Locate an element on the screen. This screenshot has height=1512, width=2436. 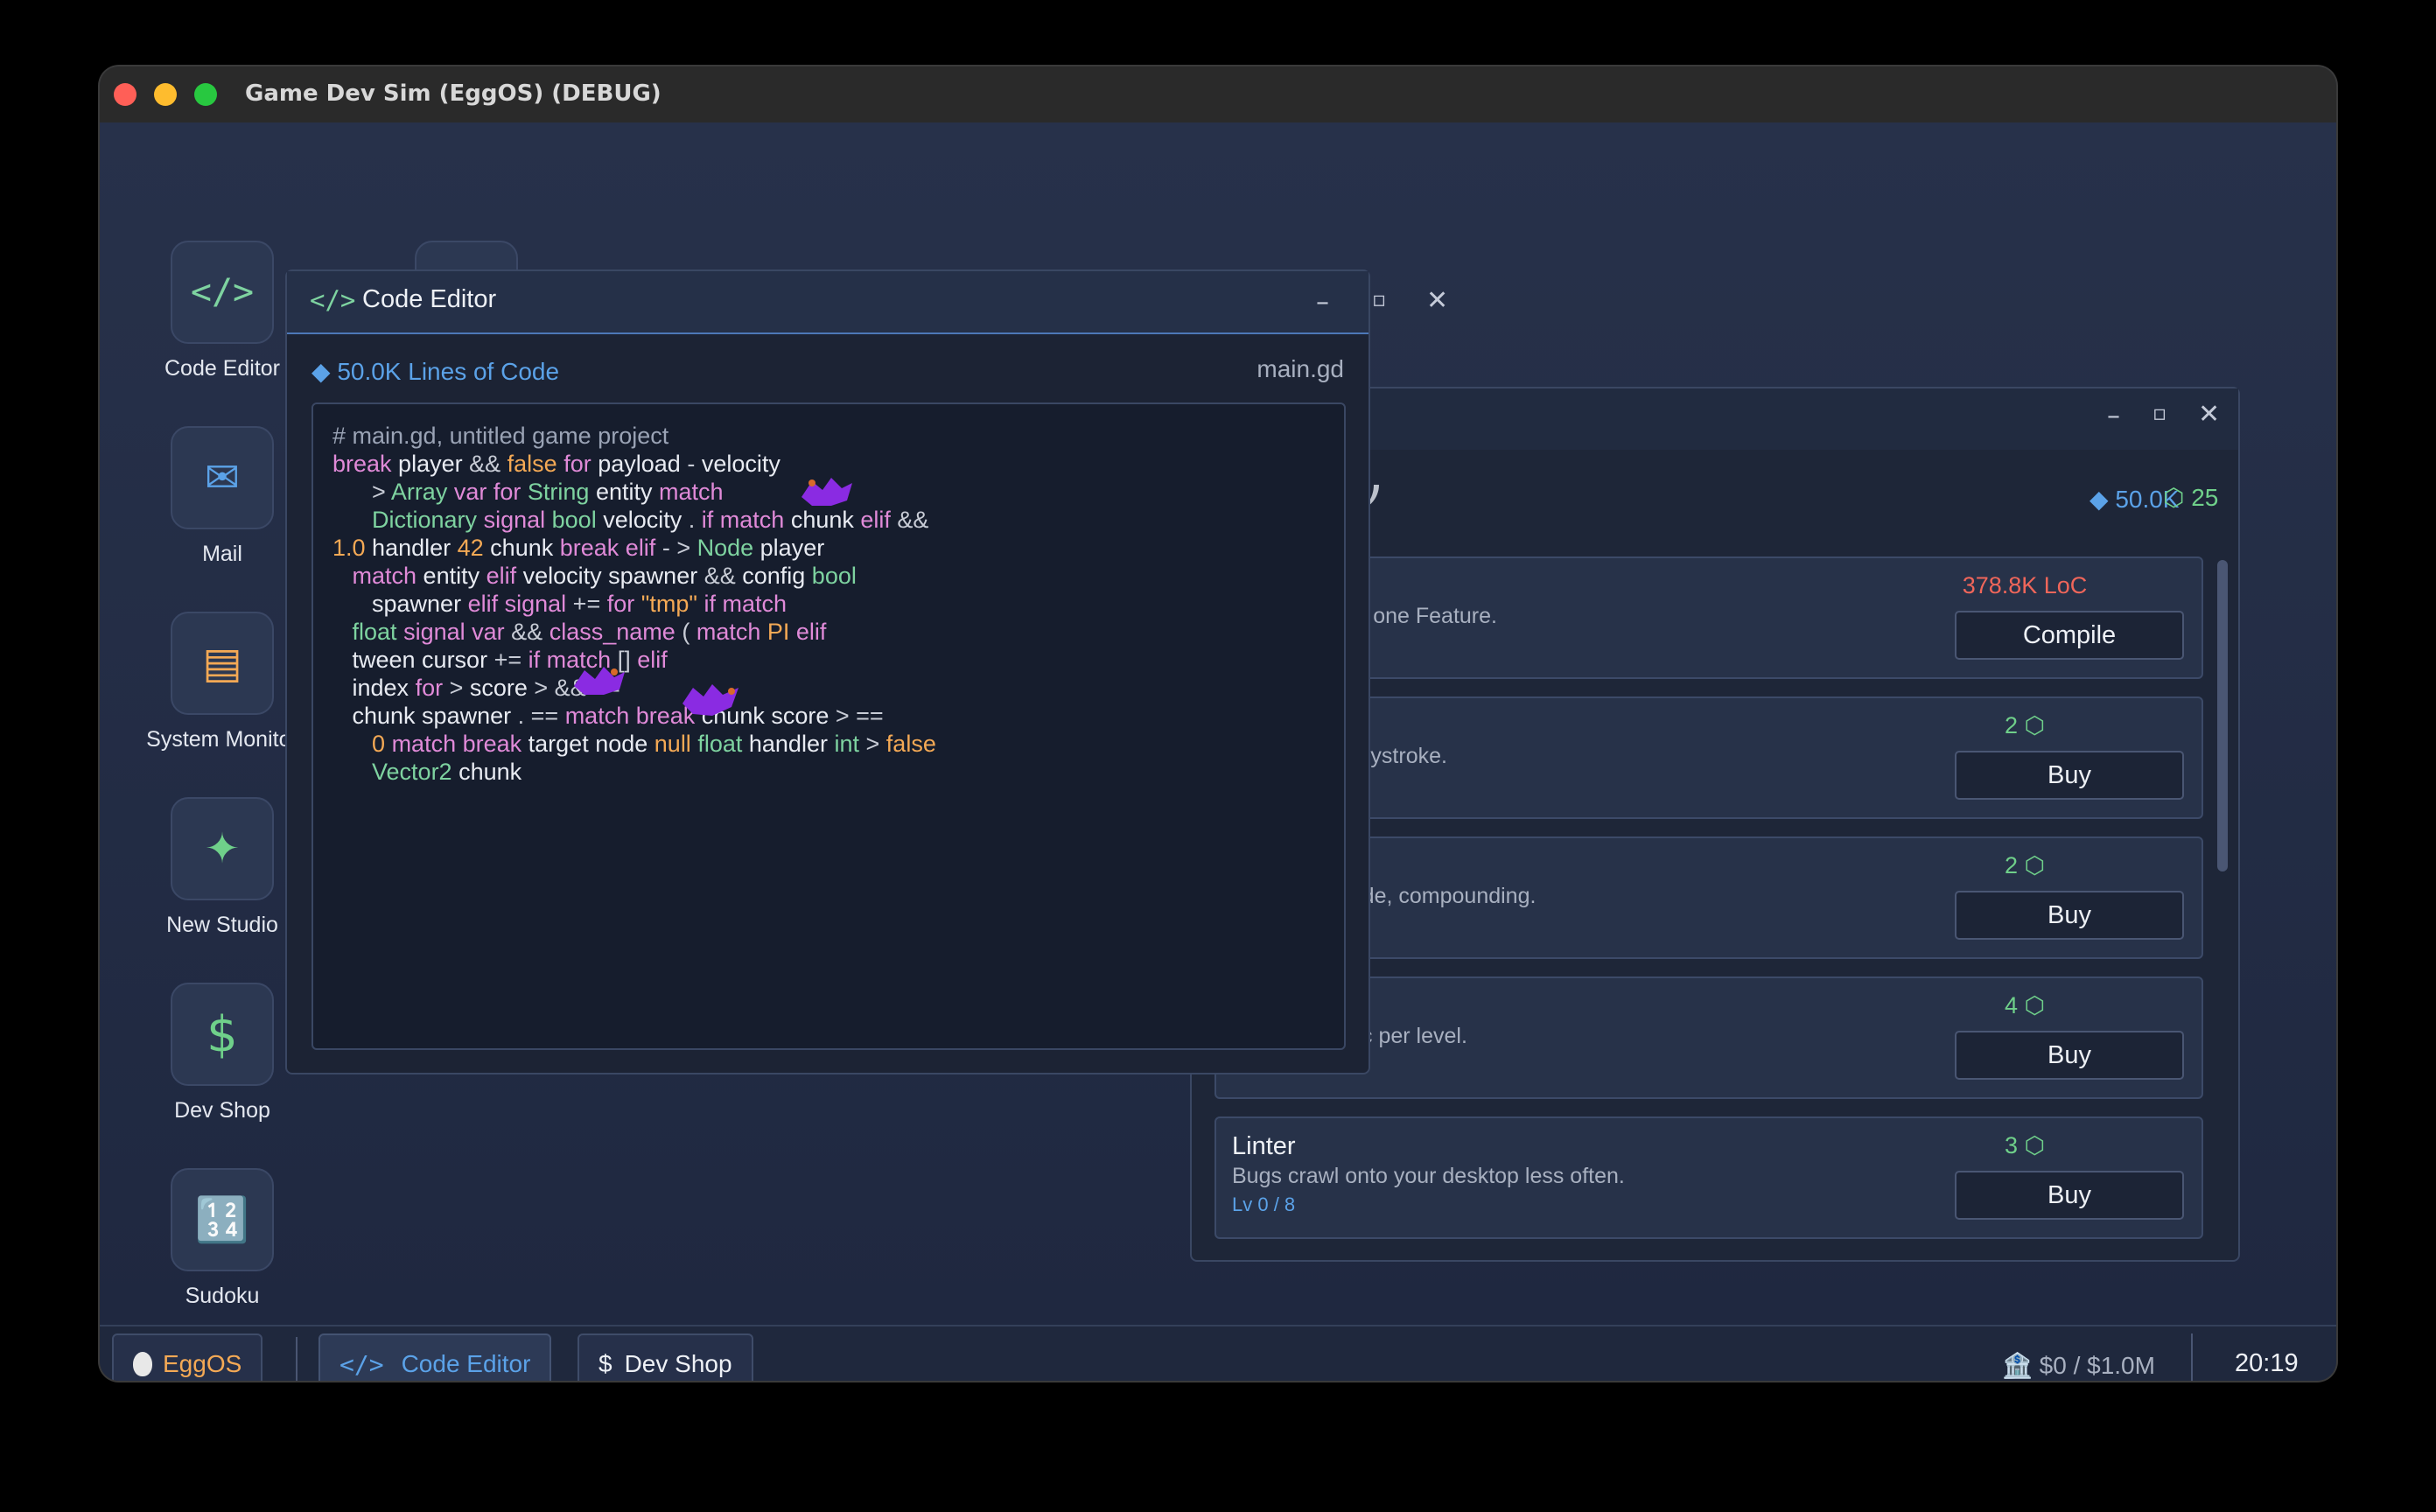
desktop-icon-label: System Monitor is located at coordinates (222, 739).